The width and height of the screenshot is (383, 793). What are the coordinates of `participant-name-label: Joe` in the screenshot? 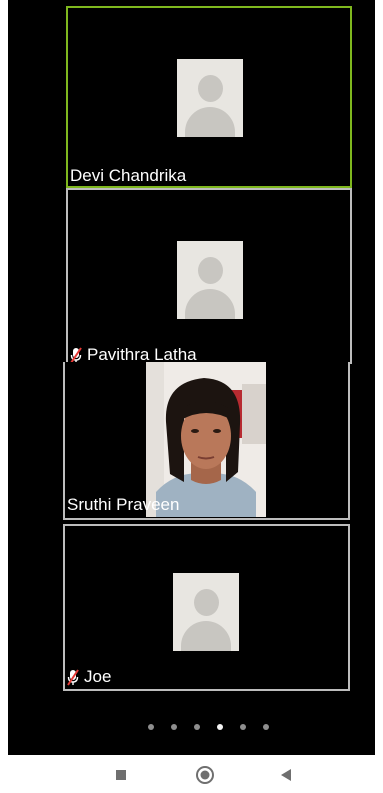 It's located at (89, 677).